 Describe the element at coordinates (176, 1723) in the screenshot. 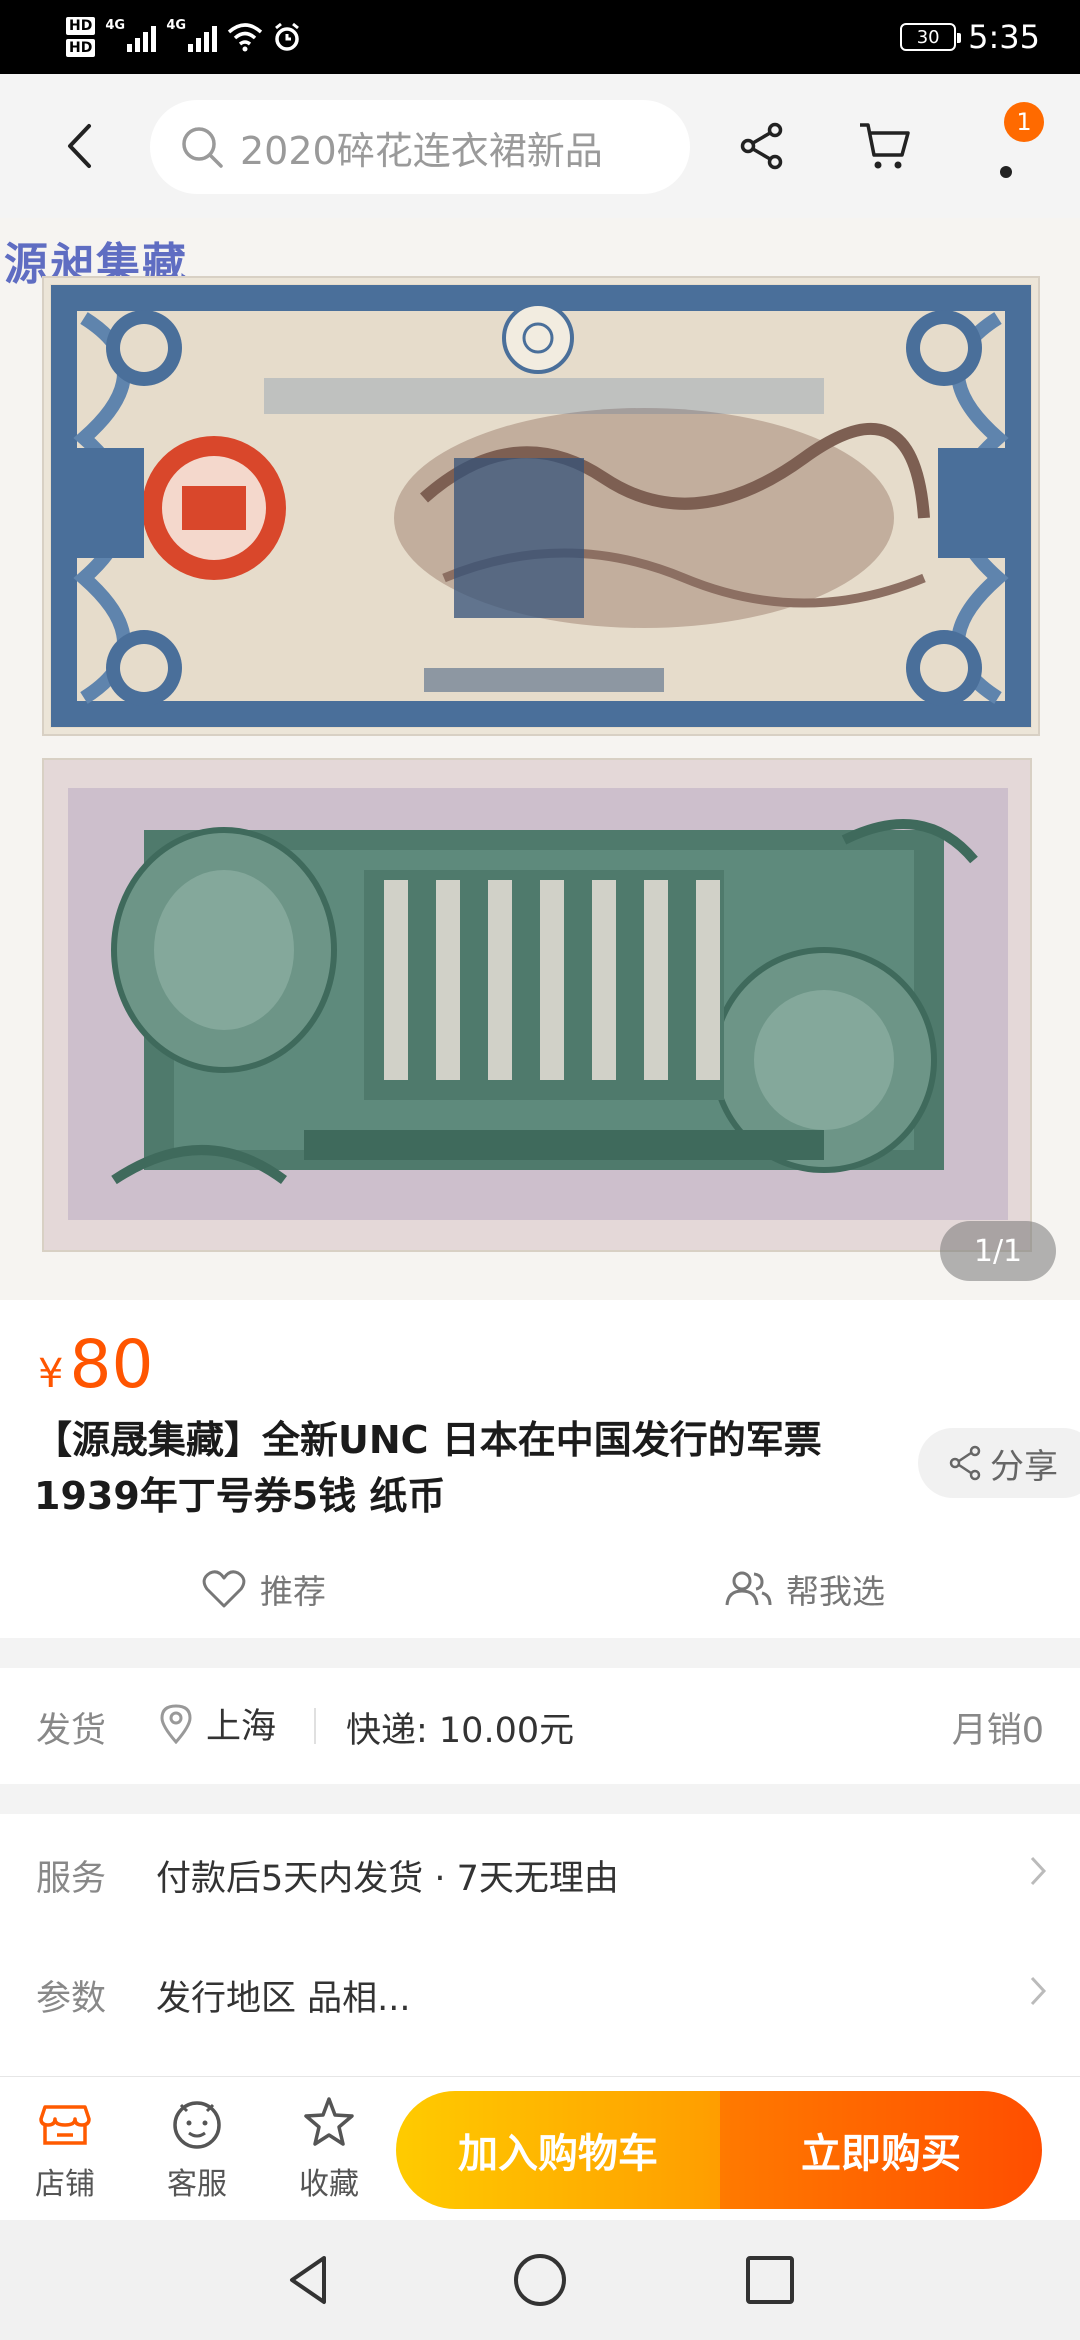

I see `location-pin-icon` at that location.